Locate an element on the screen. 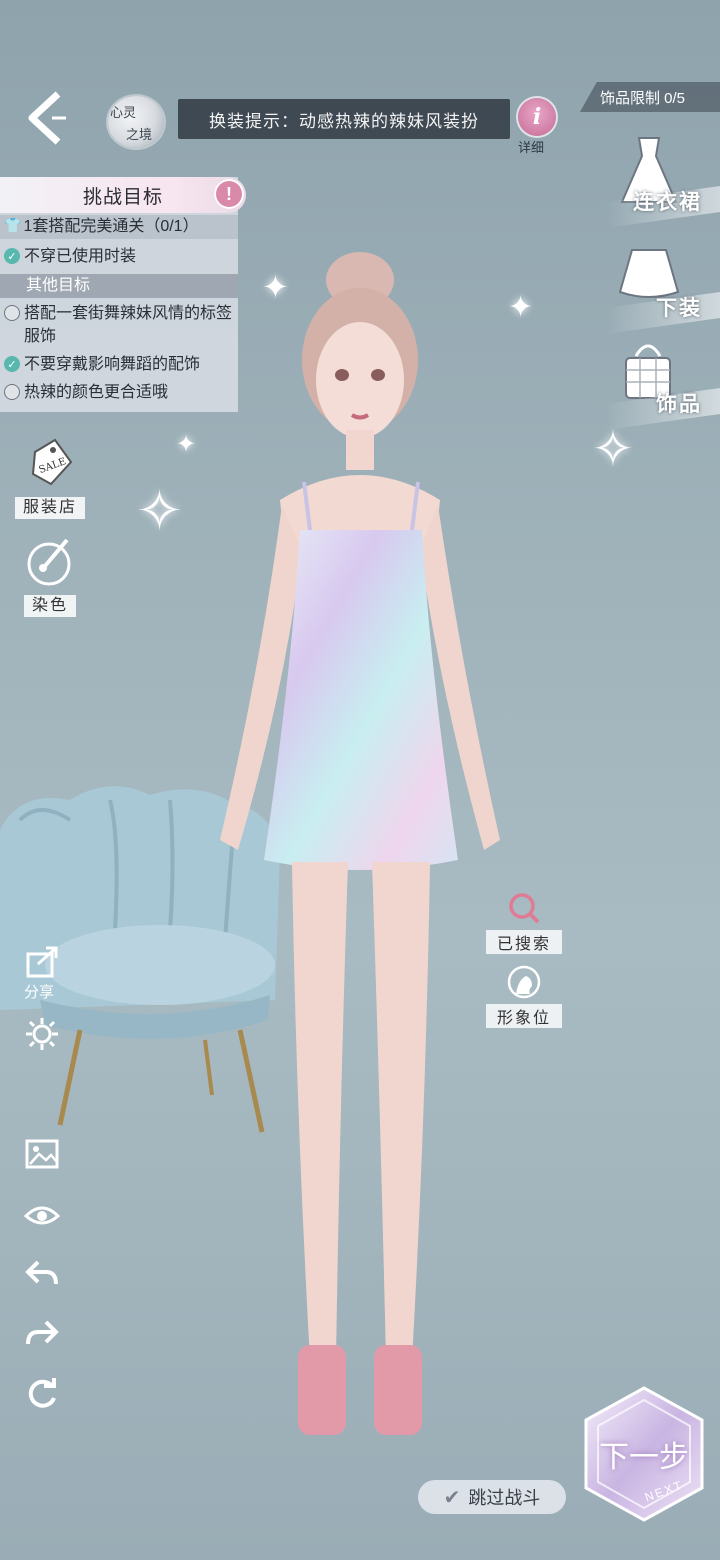 This screenshot has width=720, height=1560. image-slot-label: 形象位 is located at coordinates (524, 1016).